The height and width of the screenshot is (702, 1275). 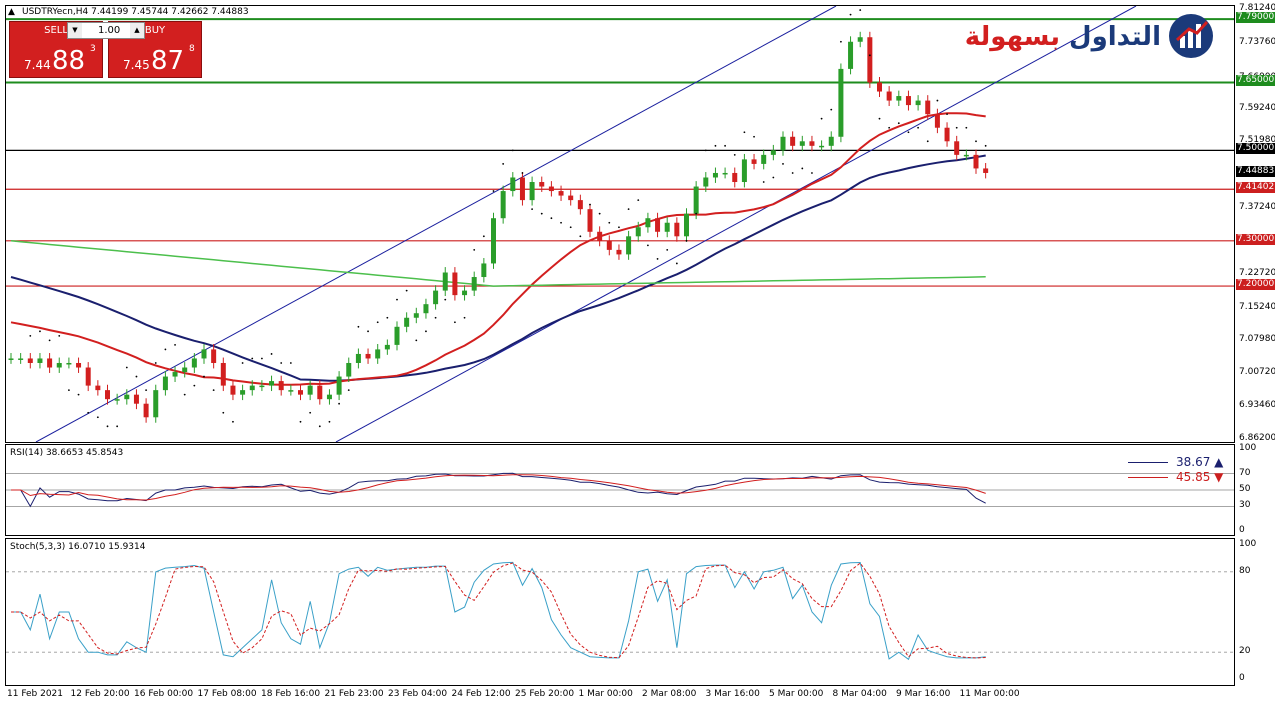 I want to click on price-level-tag: 7.44883, so click(x=1255, y=172).